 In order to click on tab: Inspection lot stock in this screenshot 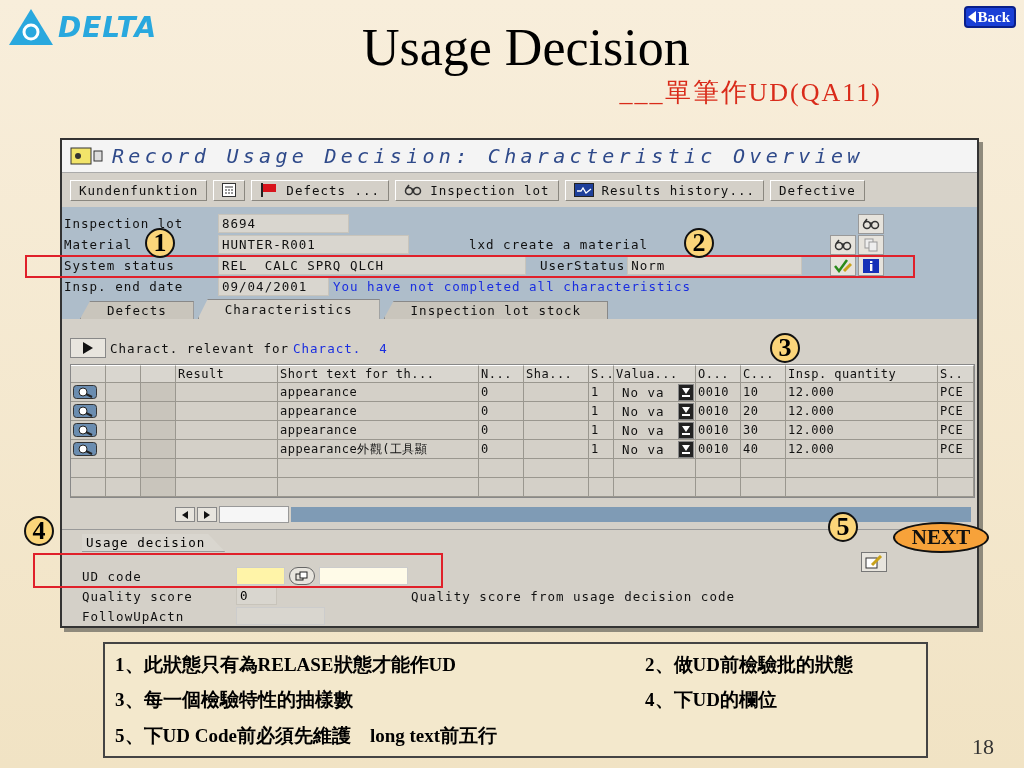, I will do `click(496, 310)`.